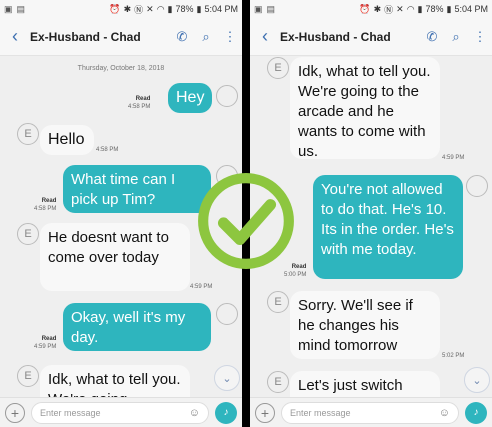 The width and height of the screenshot is (492, 427). What do you see at coordinates (45, 343) in the screenshot?
I see `message-meta: Read 4:59 PM` at bounding box center [45, 343].